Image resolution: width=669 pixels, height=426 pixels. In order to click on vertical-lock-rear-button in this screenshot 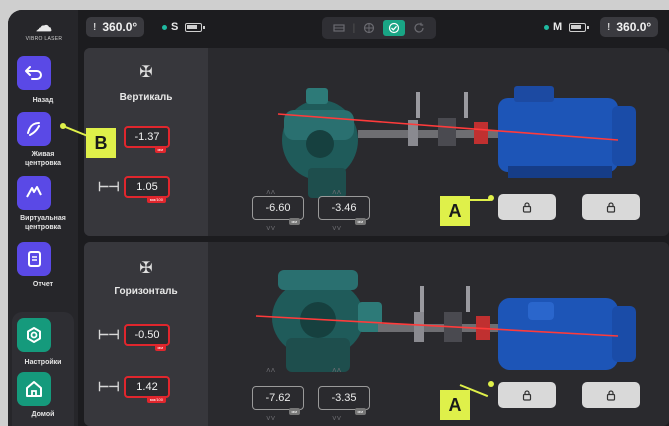, I will do `click(611, 207)`.